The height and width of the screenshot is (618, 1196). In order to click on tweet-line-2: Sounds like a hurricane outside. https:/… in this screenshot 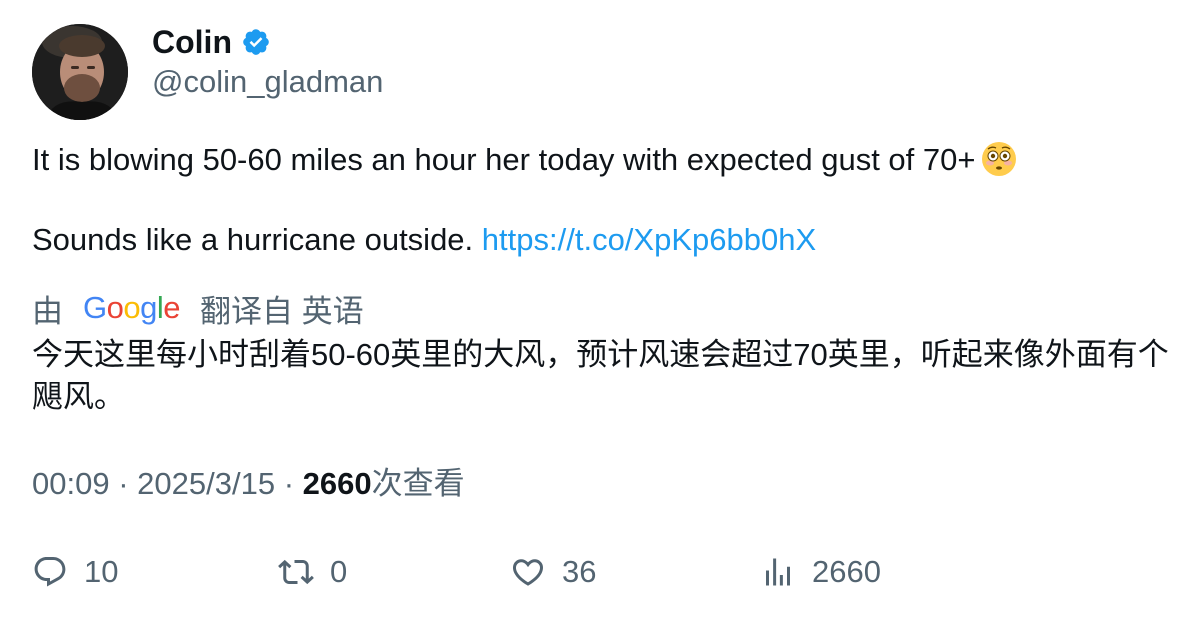, I will do `click(597, 240)`.